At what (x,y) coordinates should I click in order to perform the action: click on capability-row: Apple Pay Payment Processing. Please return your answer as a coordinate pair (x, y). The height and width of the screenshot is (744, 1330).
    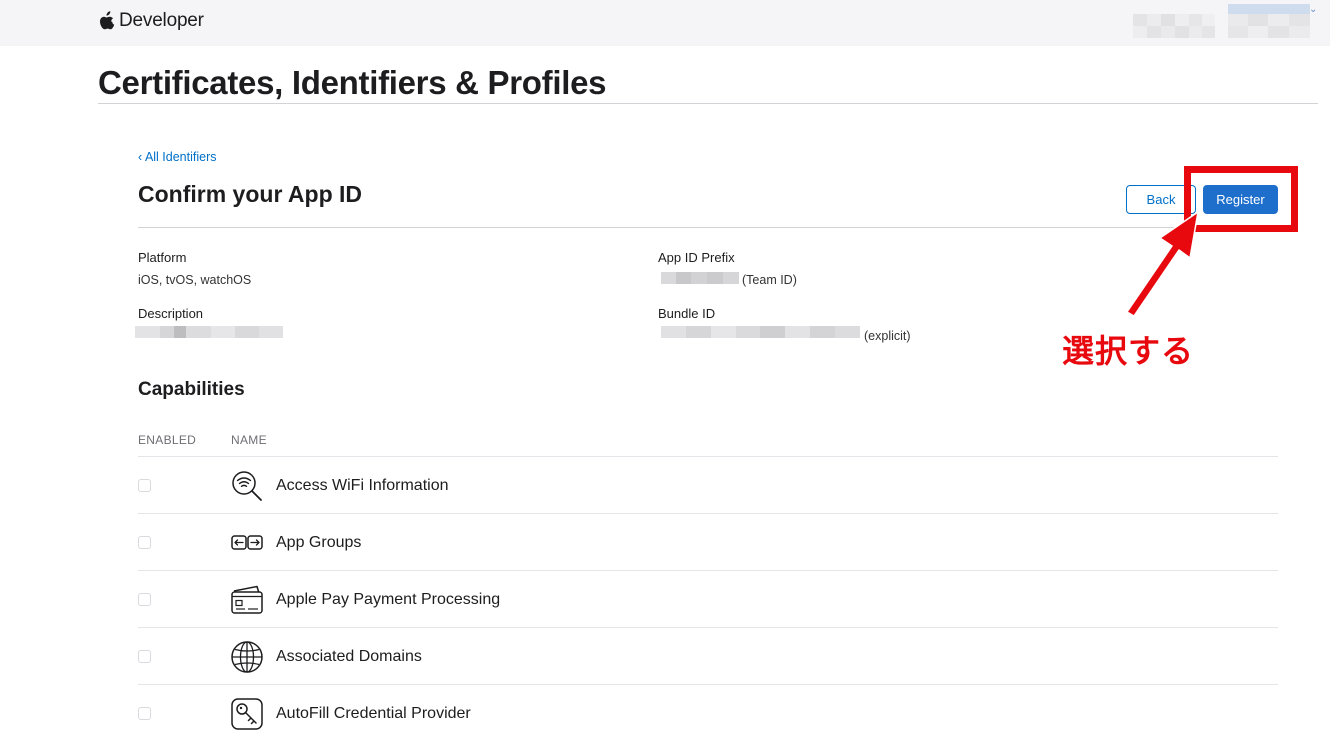
    Looking at the image, I should click on (708, 598).